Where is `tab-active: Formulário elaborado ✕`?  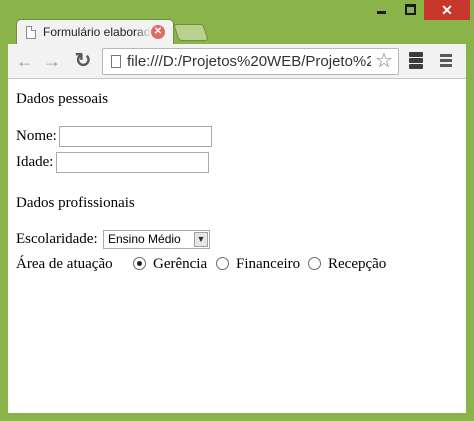 tab-active: Formulário elaborado ✕ is located at coordinates (95, 32).